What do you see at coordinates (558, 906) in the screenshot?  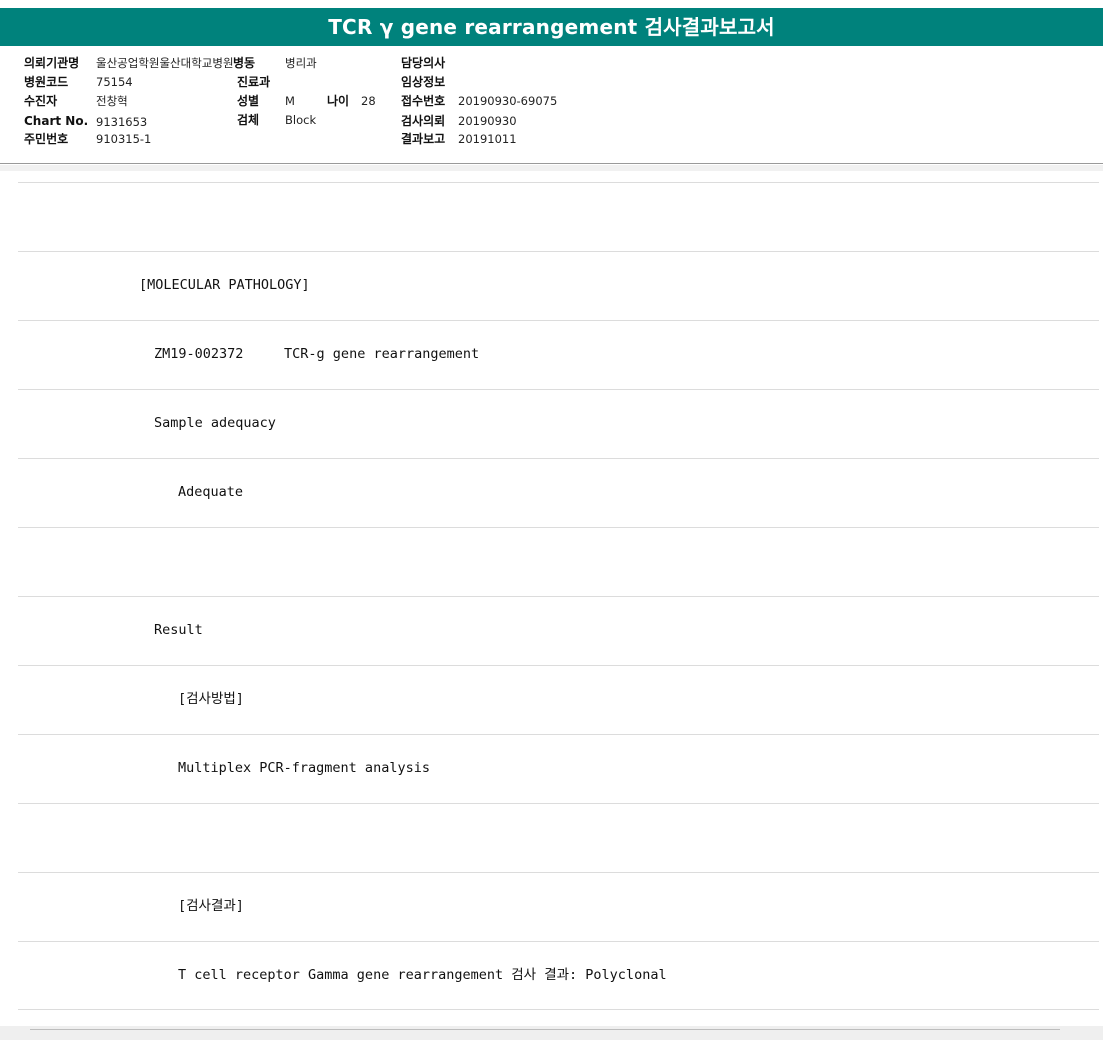 I see `report-line: [검사결과]` at bounding box center [558, 906].